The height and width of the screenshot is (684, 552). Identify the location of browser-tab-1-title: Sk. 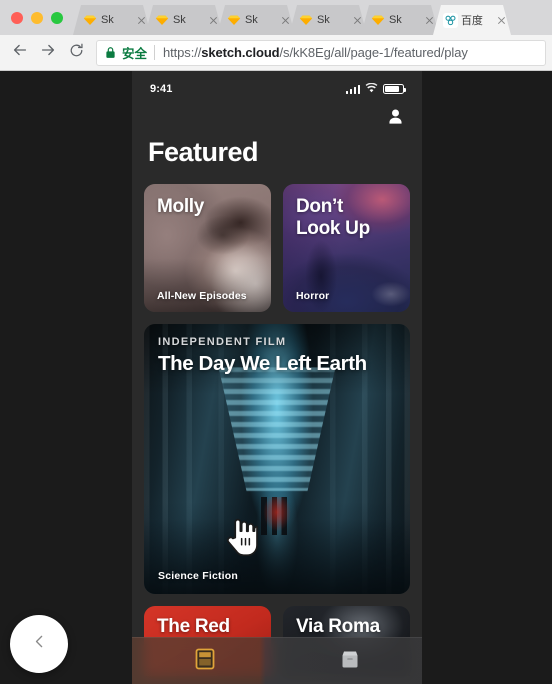
(107, 20).